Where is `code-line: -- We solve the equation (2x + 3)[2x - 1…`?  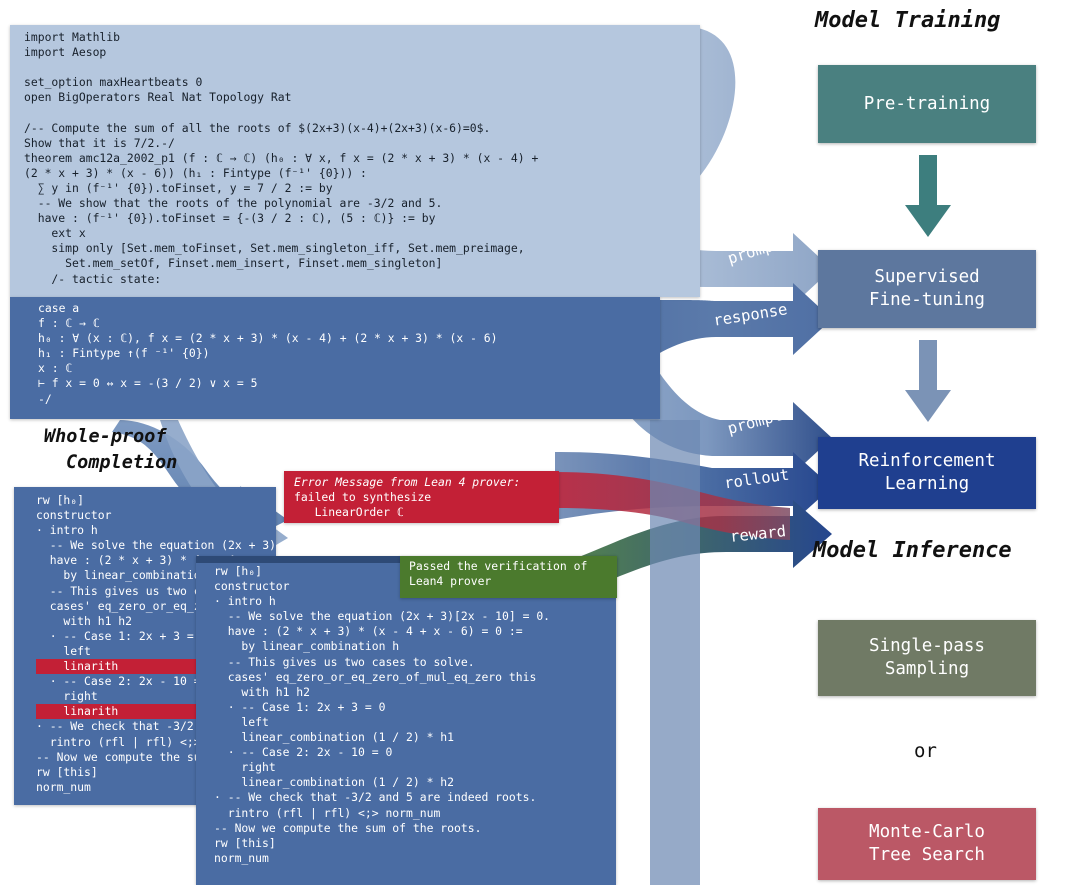 code-line: -- We solve the equation (2x + 3)[2x - 1… is located at coordinates (162, 545).